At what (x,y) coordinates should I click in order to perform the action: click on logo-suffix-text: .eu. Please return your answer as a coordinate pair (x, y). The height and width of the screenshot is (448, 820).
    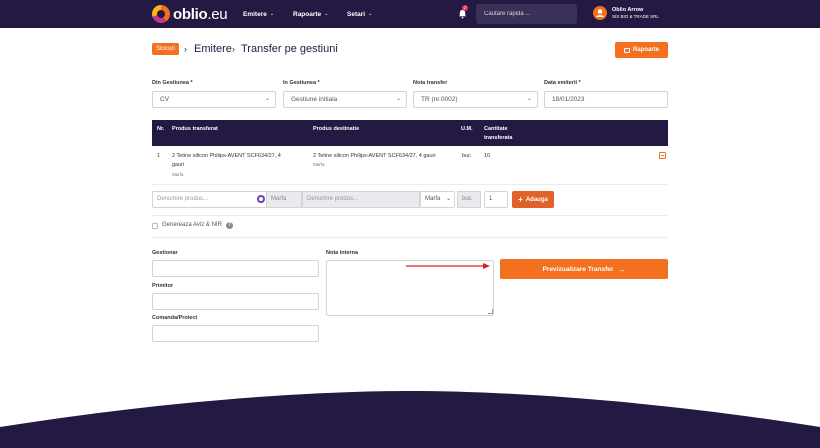
    Looking at the image, I should click on (217, 14).